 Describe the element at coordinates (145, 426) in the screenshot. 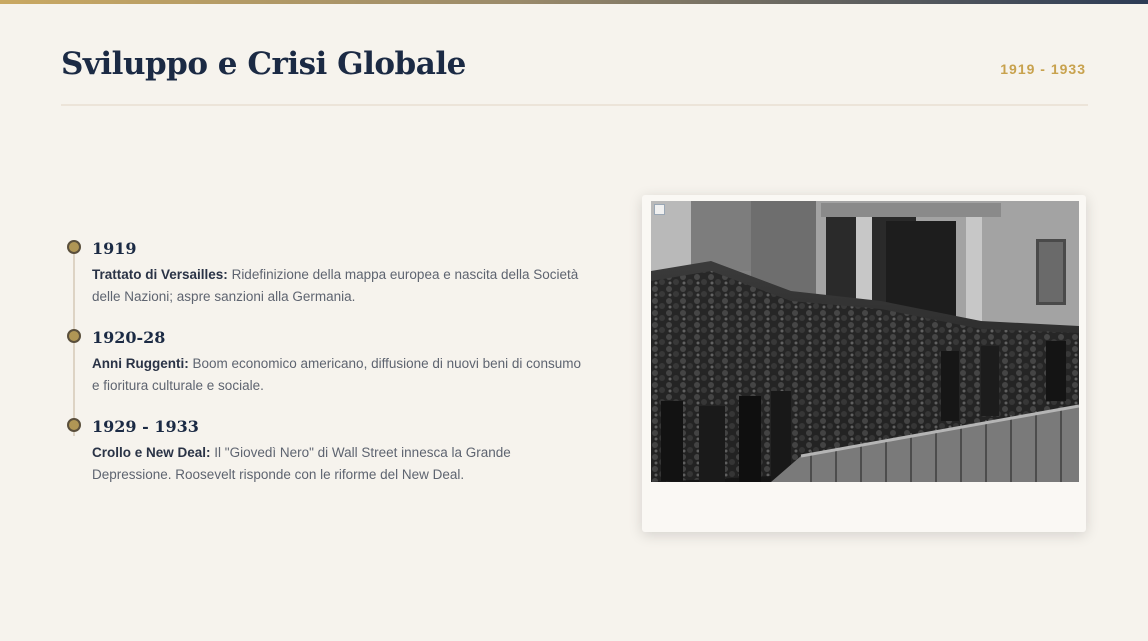

I see `event-year: 1929 - 1933` at that location.